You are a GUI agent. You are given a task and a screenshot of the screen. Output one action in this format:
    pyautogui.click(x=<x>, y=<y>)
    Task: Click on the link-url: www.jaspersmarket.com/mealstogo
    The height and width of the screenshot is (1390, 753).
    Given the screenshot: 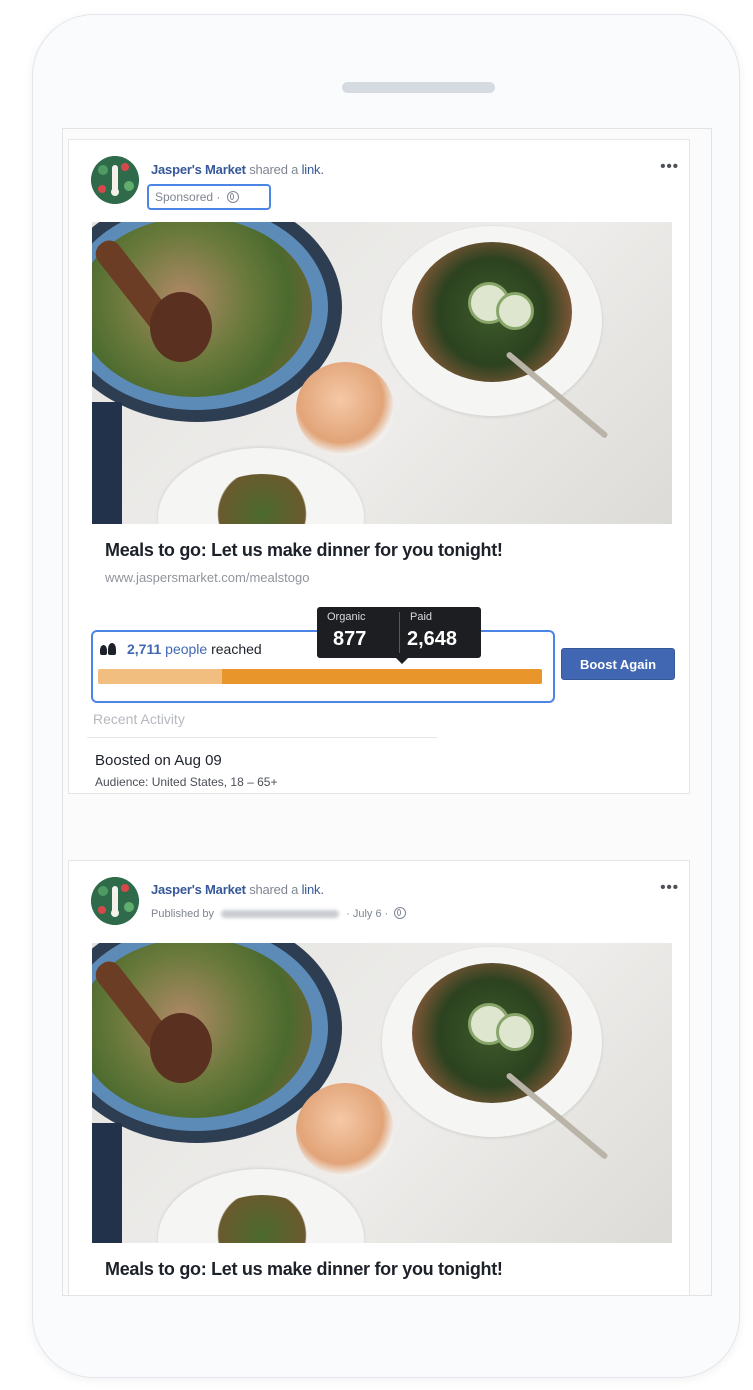 What is the action you would take?
    pyautogui.click(x=207, y=577)
    